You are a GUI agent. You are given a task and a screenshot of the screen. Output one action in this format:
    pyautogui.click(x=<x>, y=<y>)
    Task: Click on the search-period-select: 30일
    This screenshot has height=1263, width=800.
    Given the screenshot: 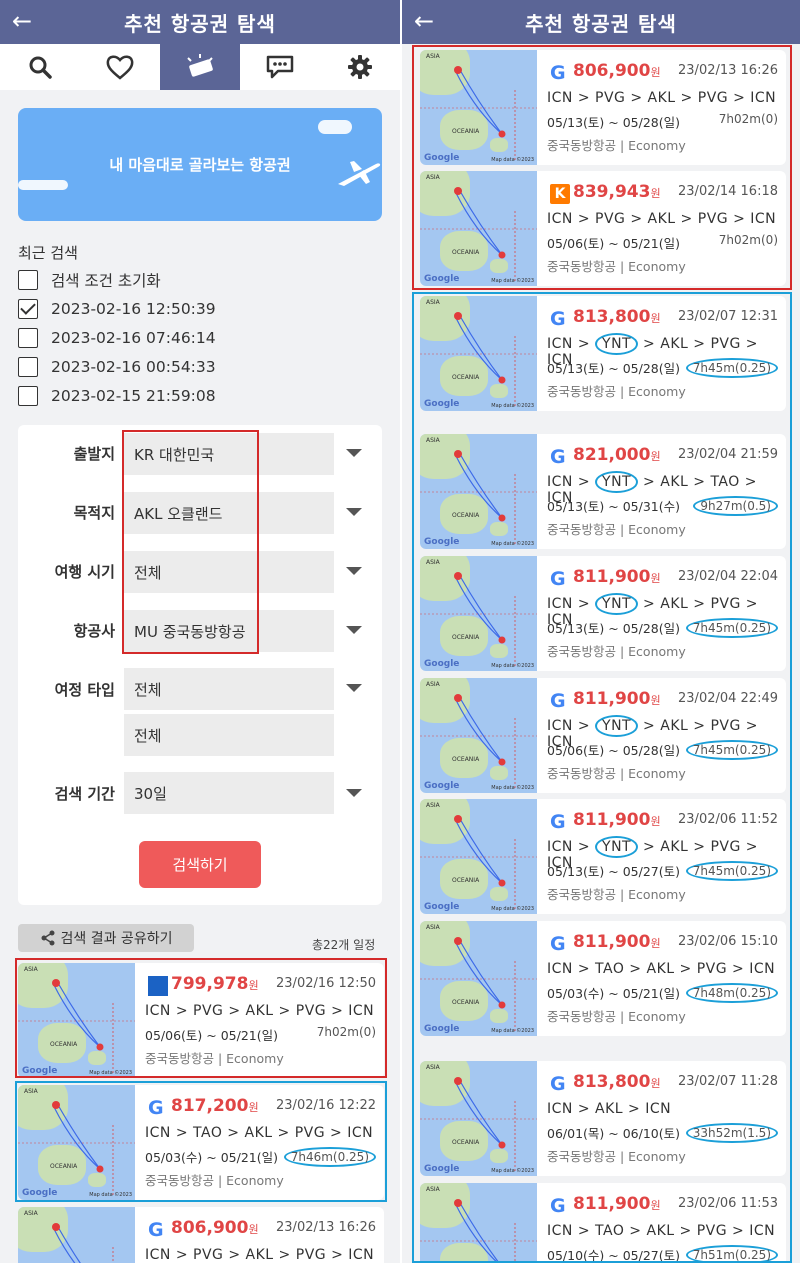 What is the action you would take?
    pyautogui.click(x=229, y=793)
    